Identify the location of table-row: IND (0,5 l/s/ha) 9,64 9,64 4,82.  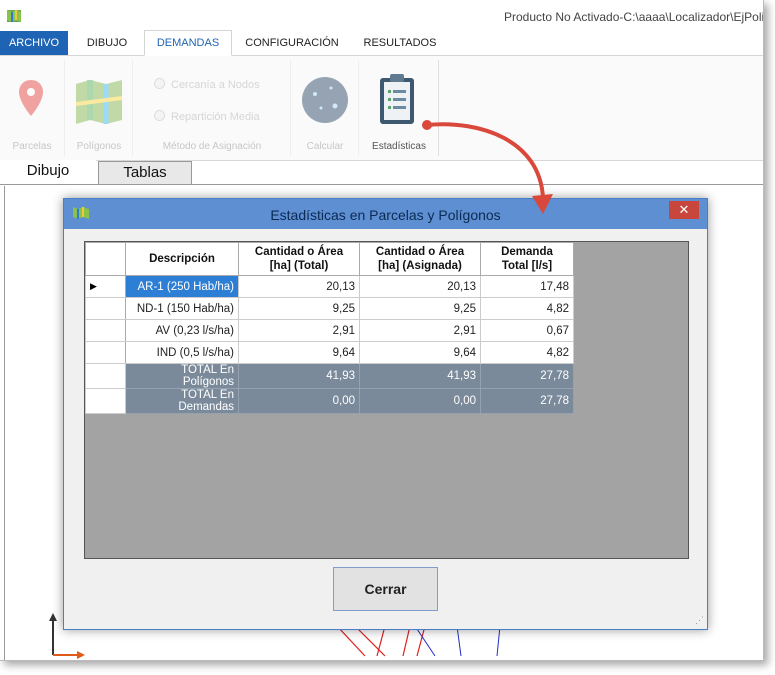
(329, 352).